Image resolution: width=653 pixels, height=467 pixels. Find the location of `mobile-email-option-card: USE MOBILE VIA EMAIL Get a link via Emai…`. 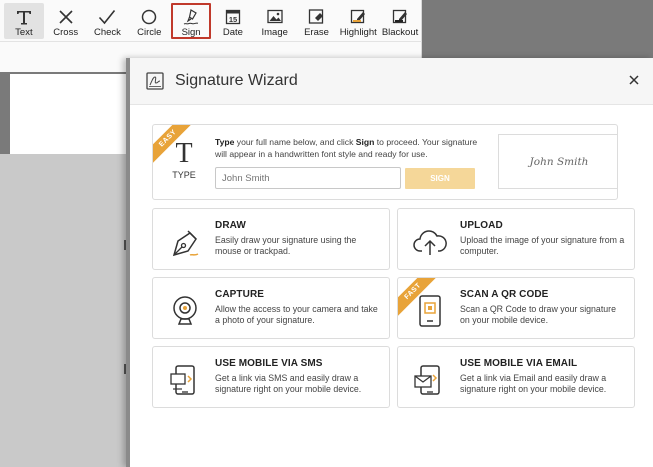

mobile-email-option-card: USE MOBILE VIA EMAIL Get a link via Emai… is located at coordinates (516, 377).